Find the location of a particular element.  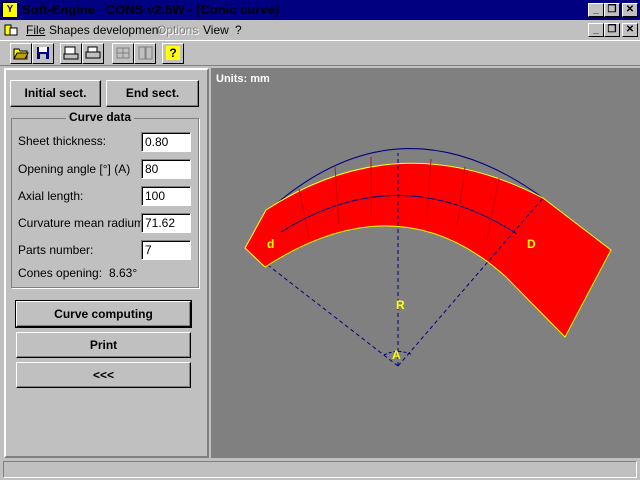

menu-help: ? is located at coordinates (238, 30).